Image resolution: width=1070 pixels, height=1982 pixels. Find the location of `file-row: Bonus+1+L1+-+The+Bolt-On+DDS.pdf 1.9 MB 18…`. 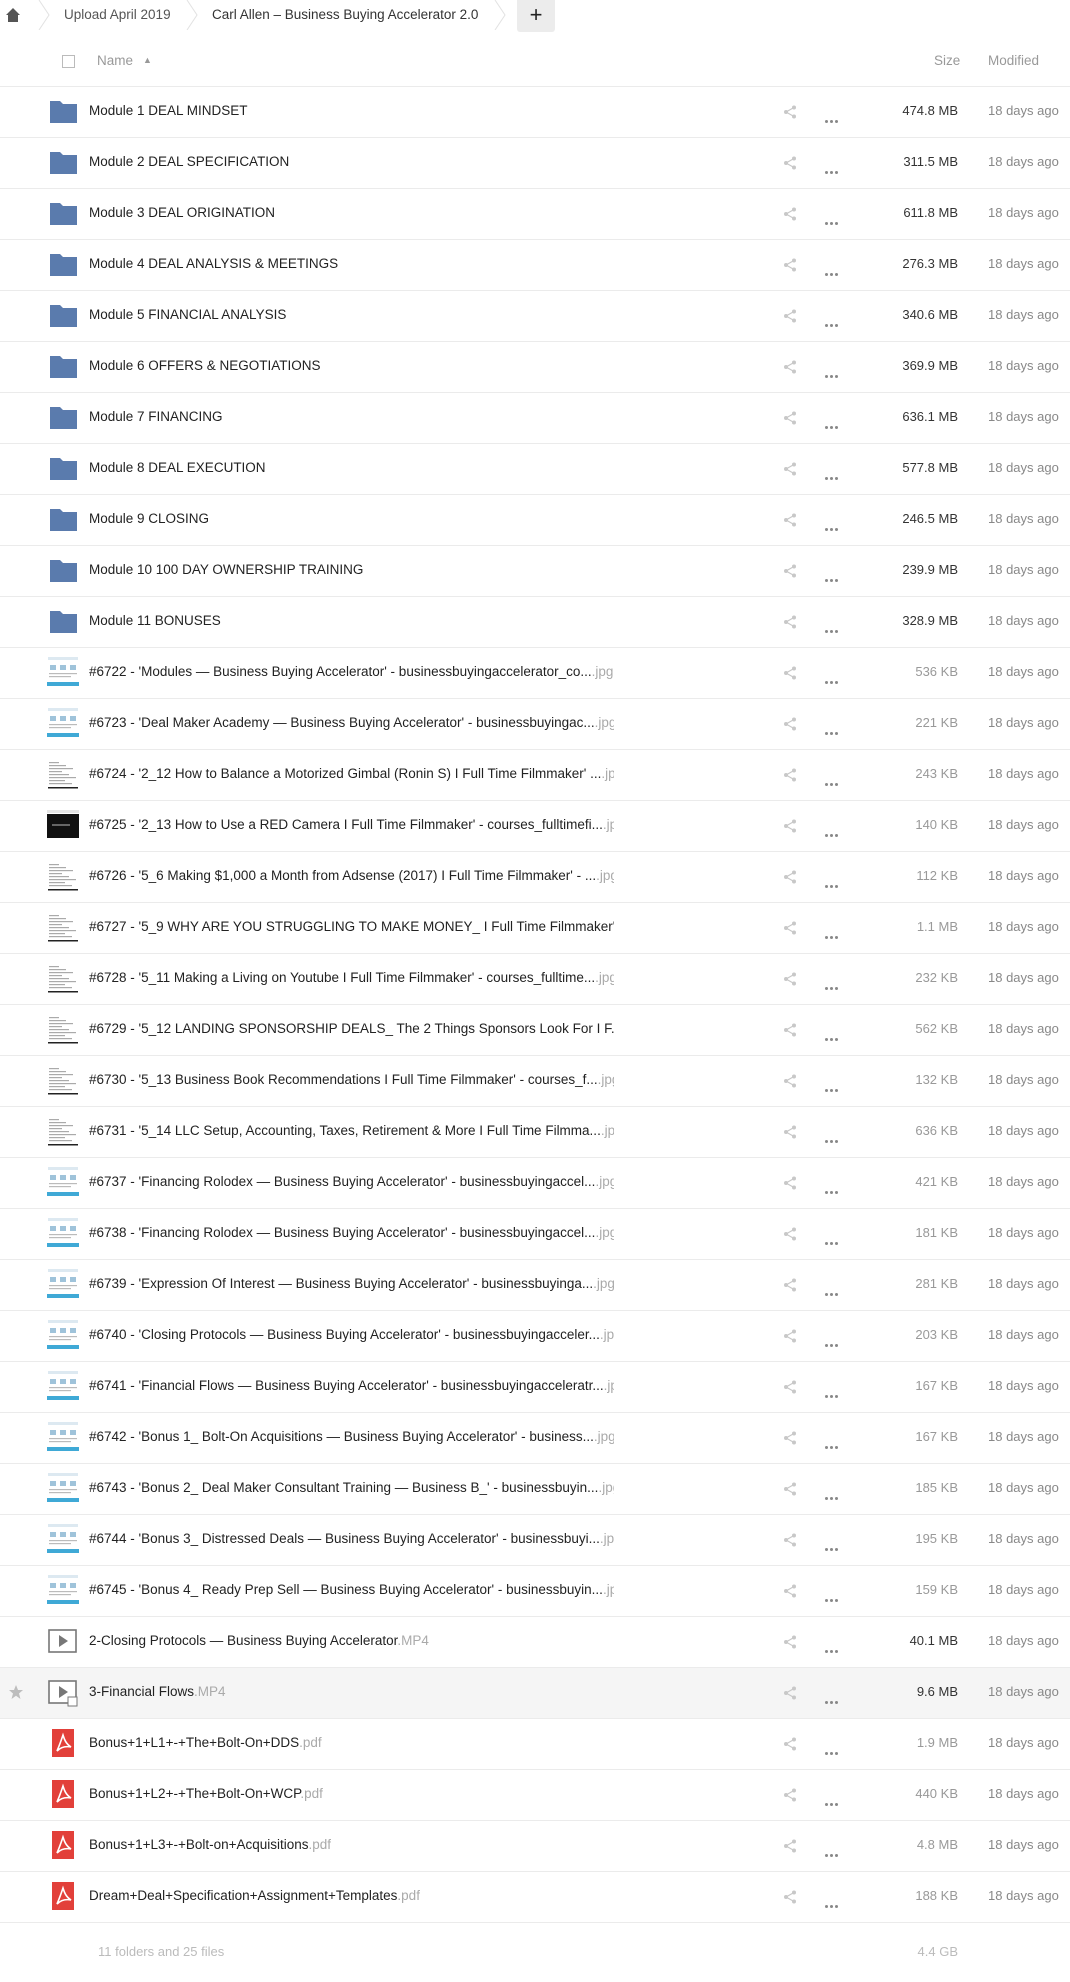

file-row: Bonus+1+L1+-+The+Bolt-On+DDS.pdf 1.9 MB 18… is located at coordinates (535, 1744).